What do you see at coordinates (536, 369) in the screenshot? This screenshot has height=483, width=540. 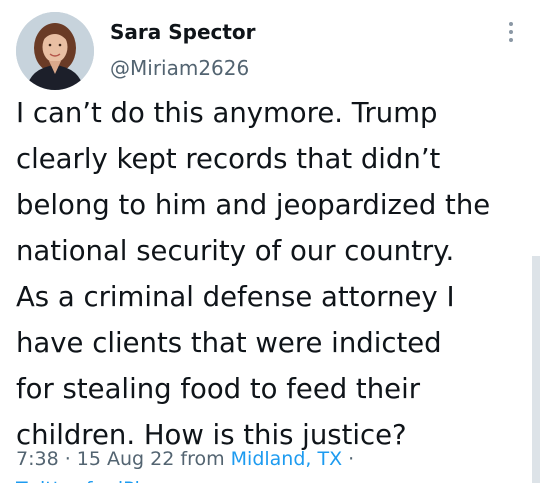 I see `scrollbar` at bounding box center [536, 369].